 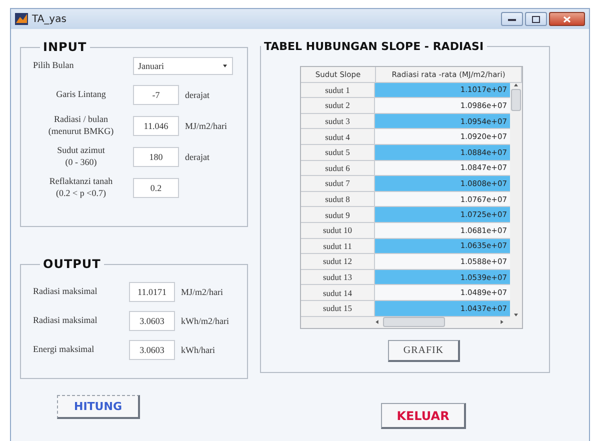 What do you see at coordinates (81, 156) in the screenshot?
I see `field-label: Sudut azimut (0 - 360)` at bounding box center [81, 156].